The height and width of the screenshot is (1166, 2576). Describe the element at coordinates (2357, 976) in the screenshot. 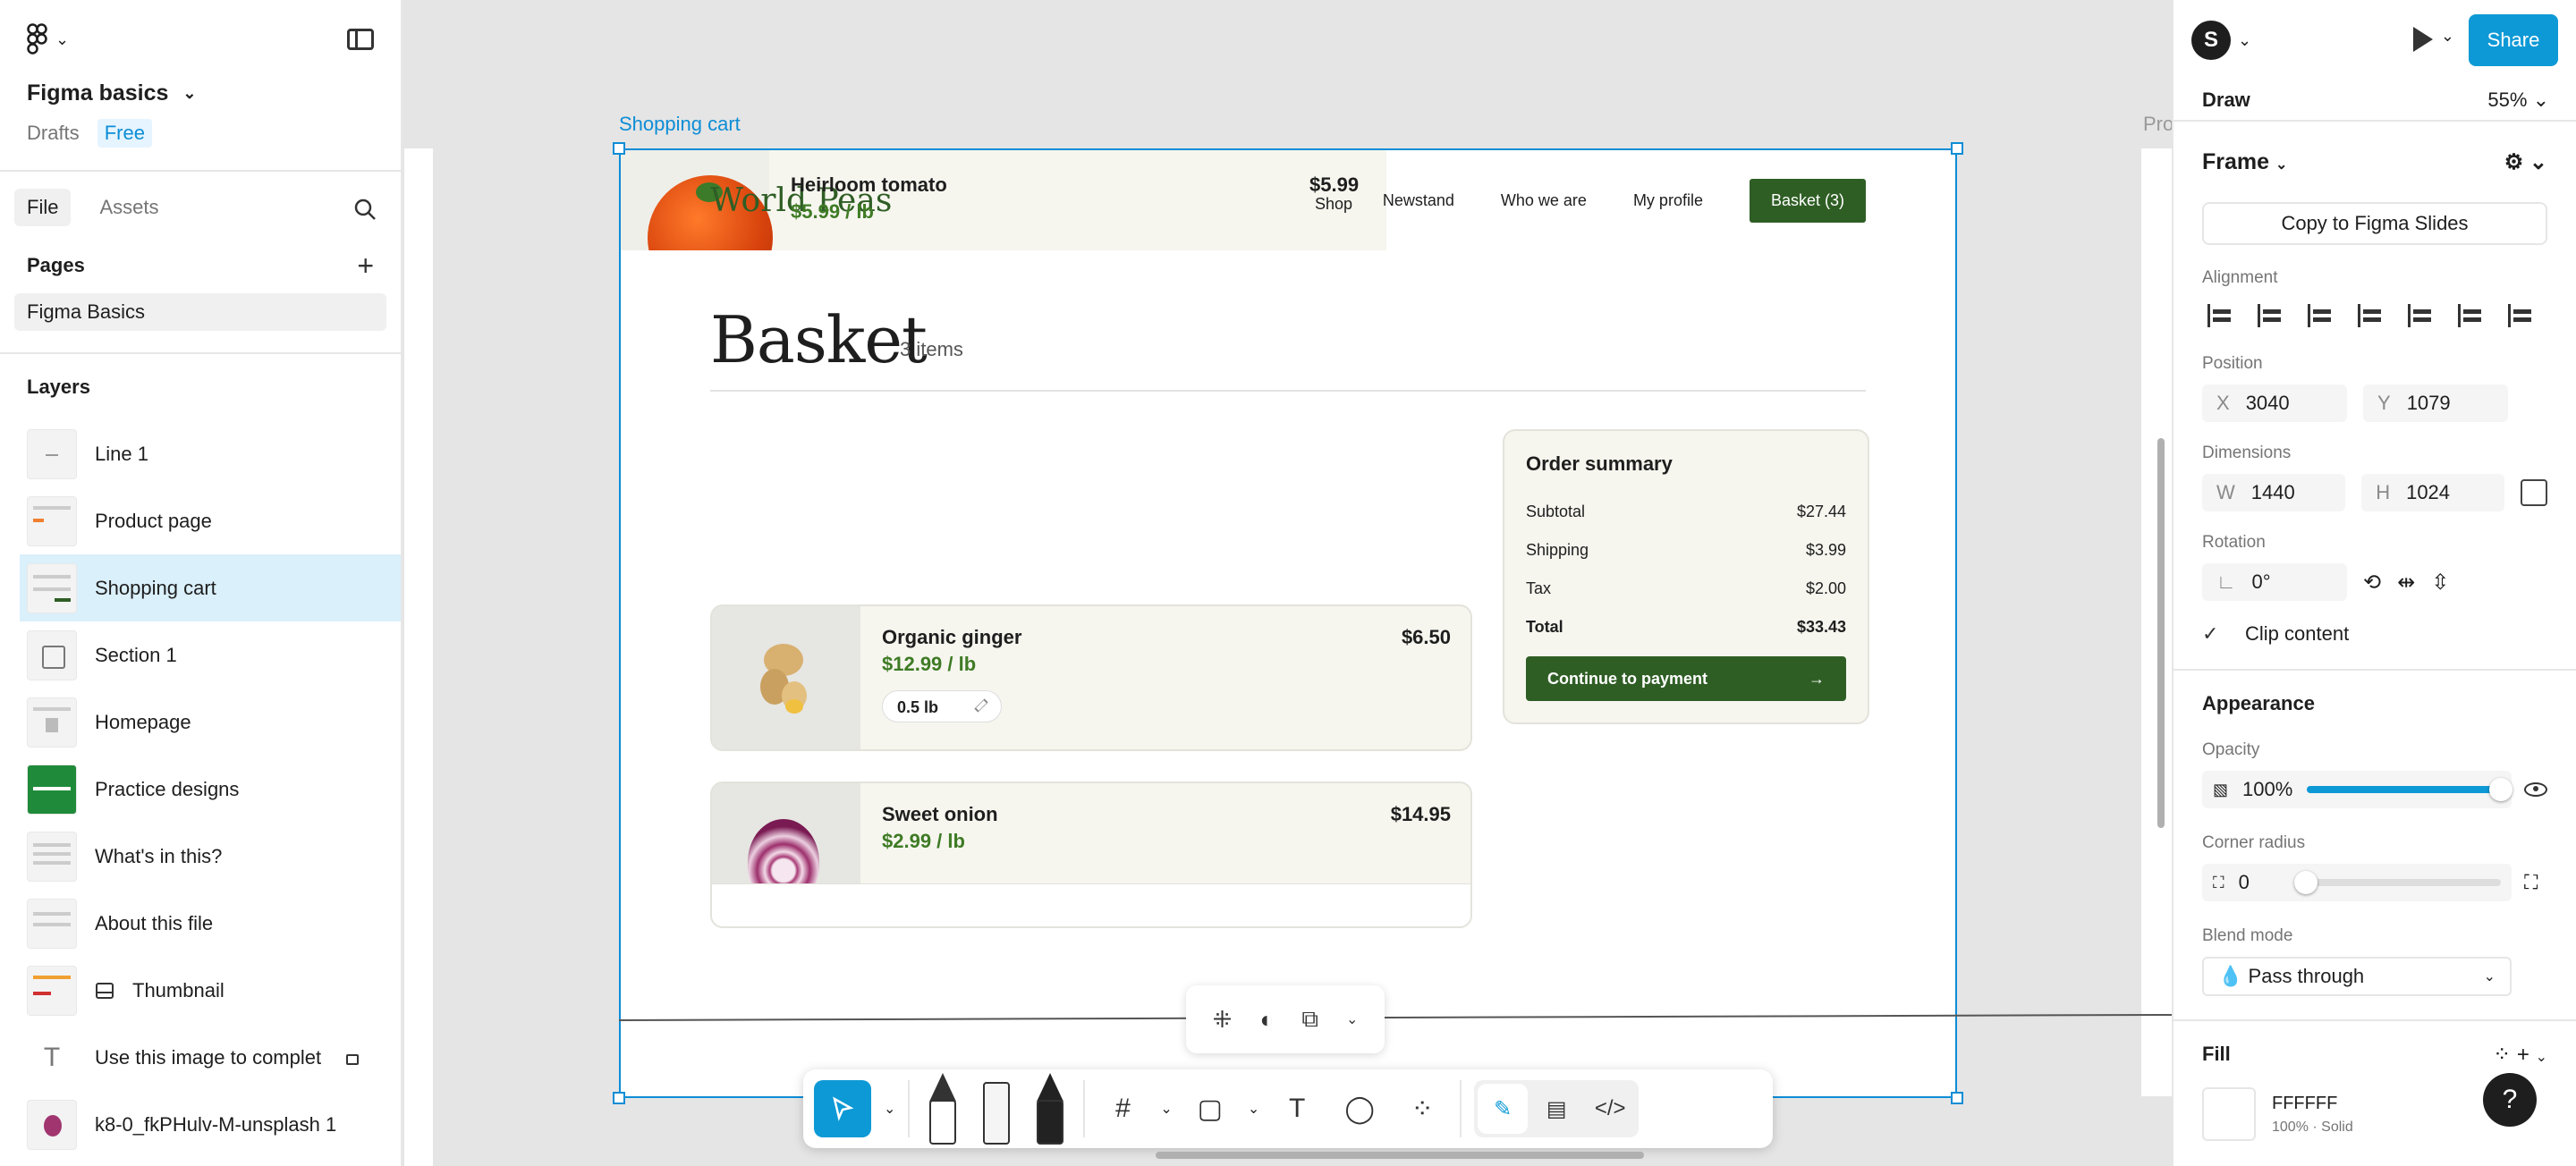

I see `blend-mode-select: 💧 Pass through ⌄` at that location.